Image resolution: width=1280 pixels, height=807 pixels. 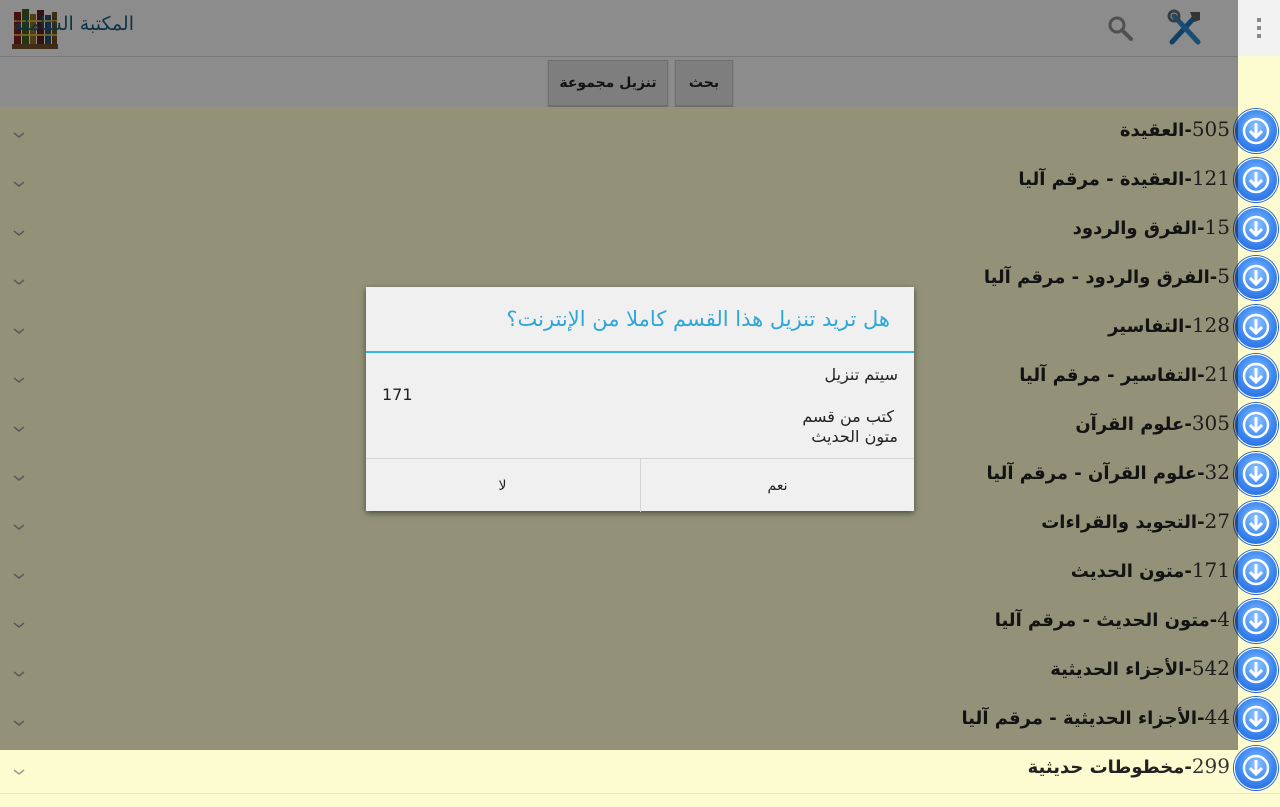 What do you see at coordinates (640, 405) in the screenshot?
I see `dialog-message: سيتم تنزيل 171 كتب من قسم متون الحديث` at bounding box center [640, 405].